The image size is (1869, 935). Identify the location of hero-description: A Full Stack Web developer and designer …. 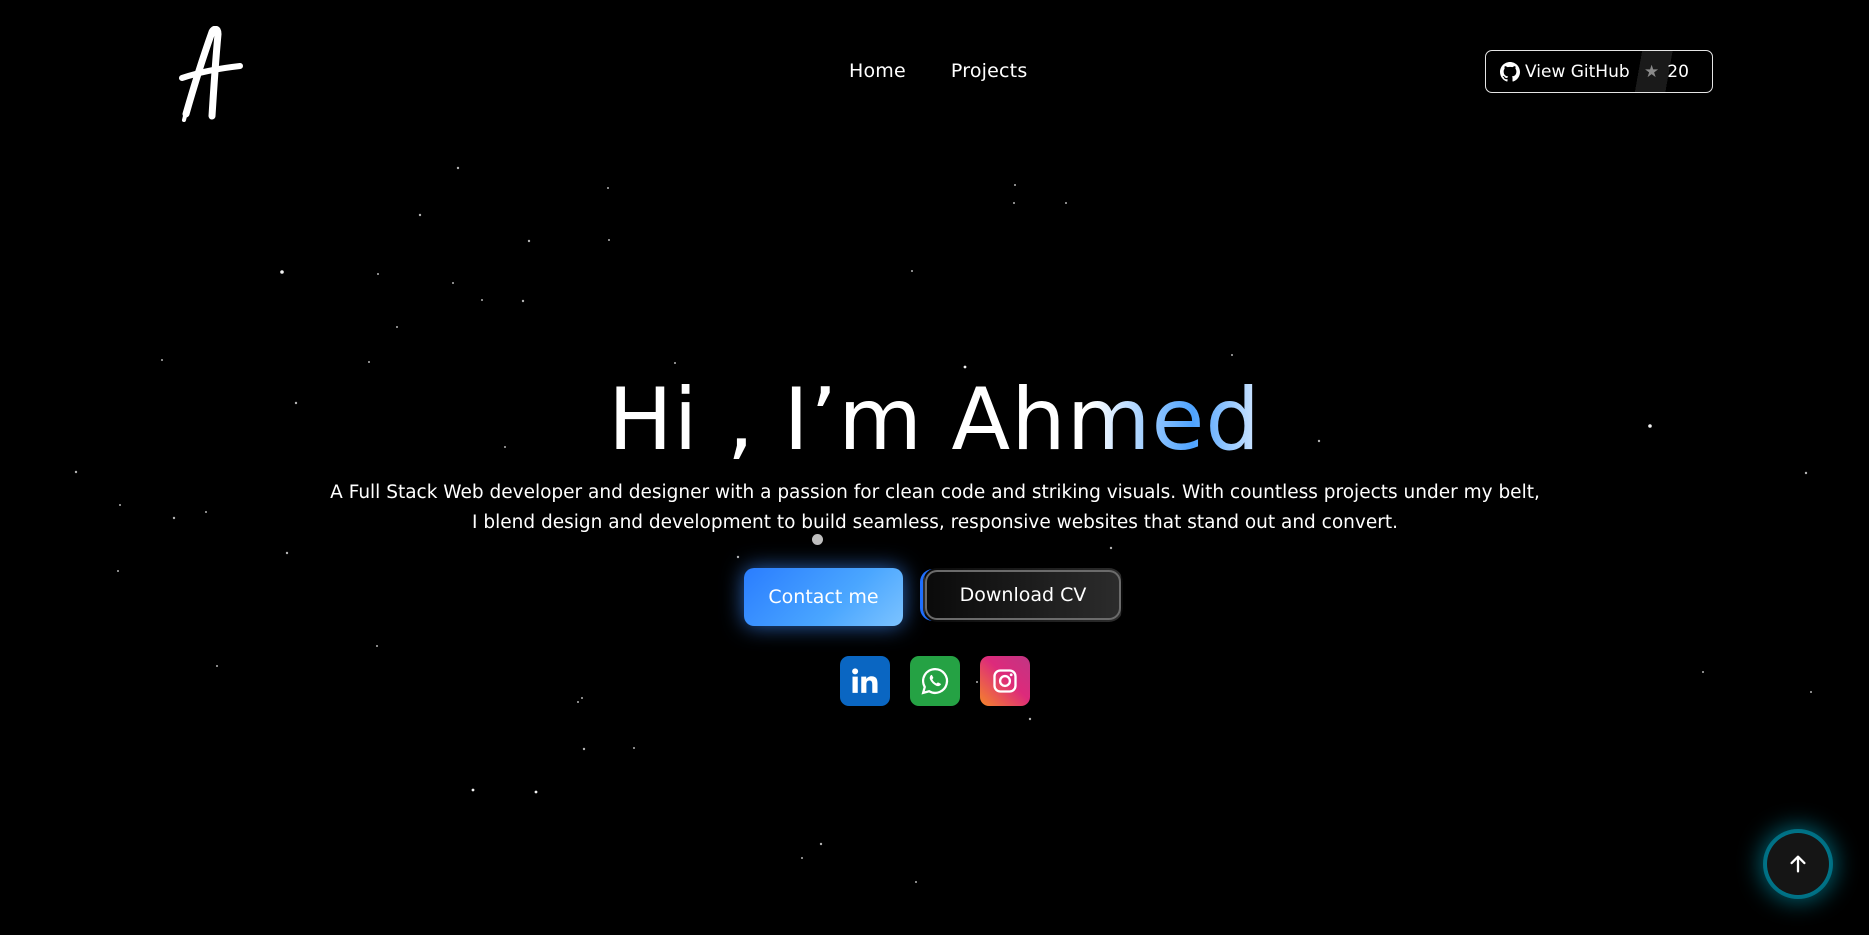
(935, 507).